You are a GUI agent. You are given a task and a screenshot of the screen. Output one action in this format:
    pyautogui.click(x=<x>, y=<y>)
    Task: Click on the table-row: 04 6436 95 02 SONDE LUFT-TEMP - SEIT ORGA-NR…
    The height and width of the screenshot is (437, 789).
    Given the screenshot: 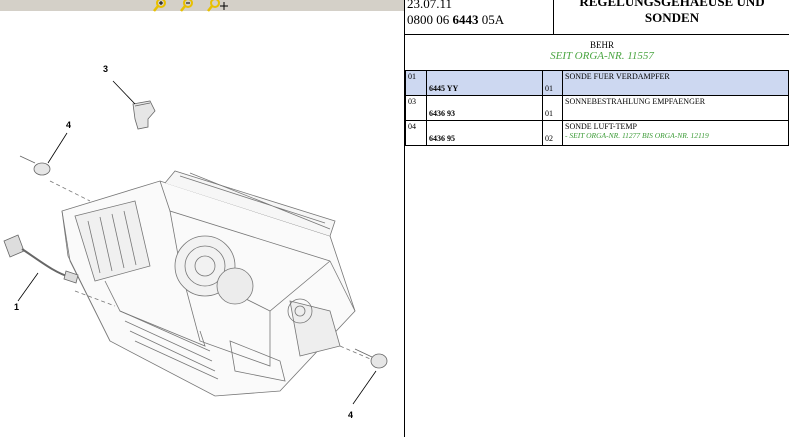 What is the action you would take?
    pyautogui.click(x=597, y=133)
    